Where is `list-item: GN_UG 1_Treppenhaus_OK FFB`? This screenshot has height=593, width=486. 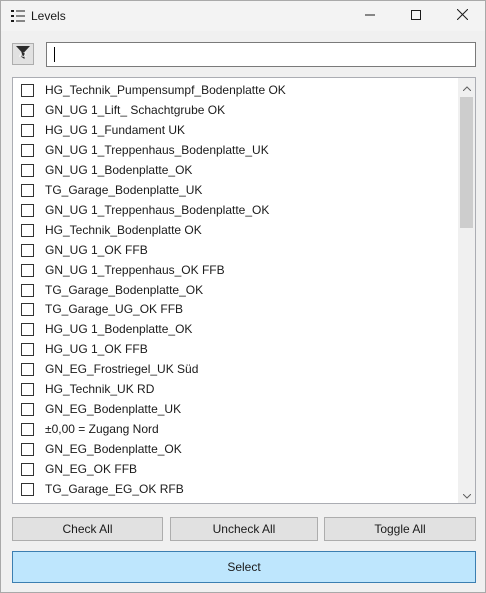
list-item: GN_UG 1_Treppenhaus_OK FFB is located at coordinates (235, 270).